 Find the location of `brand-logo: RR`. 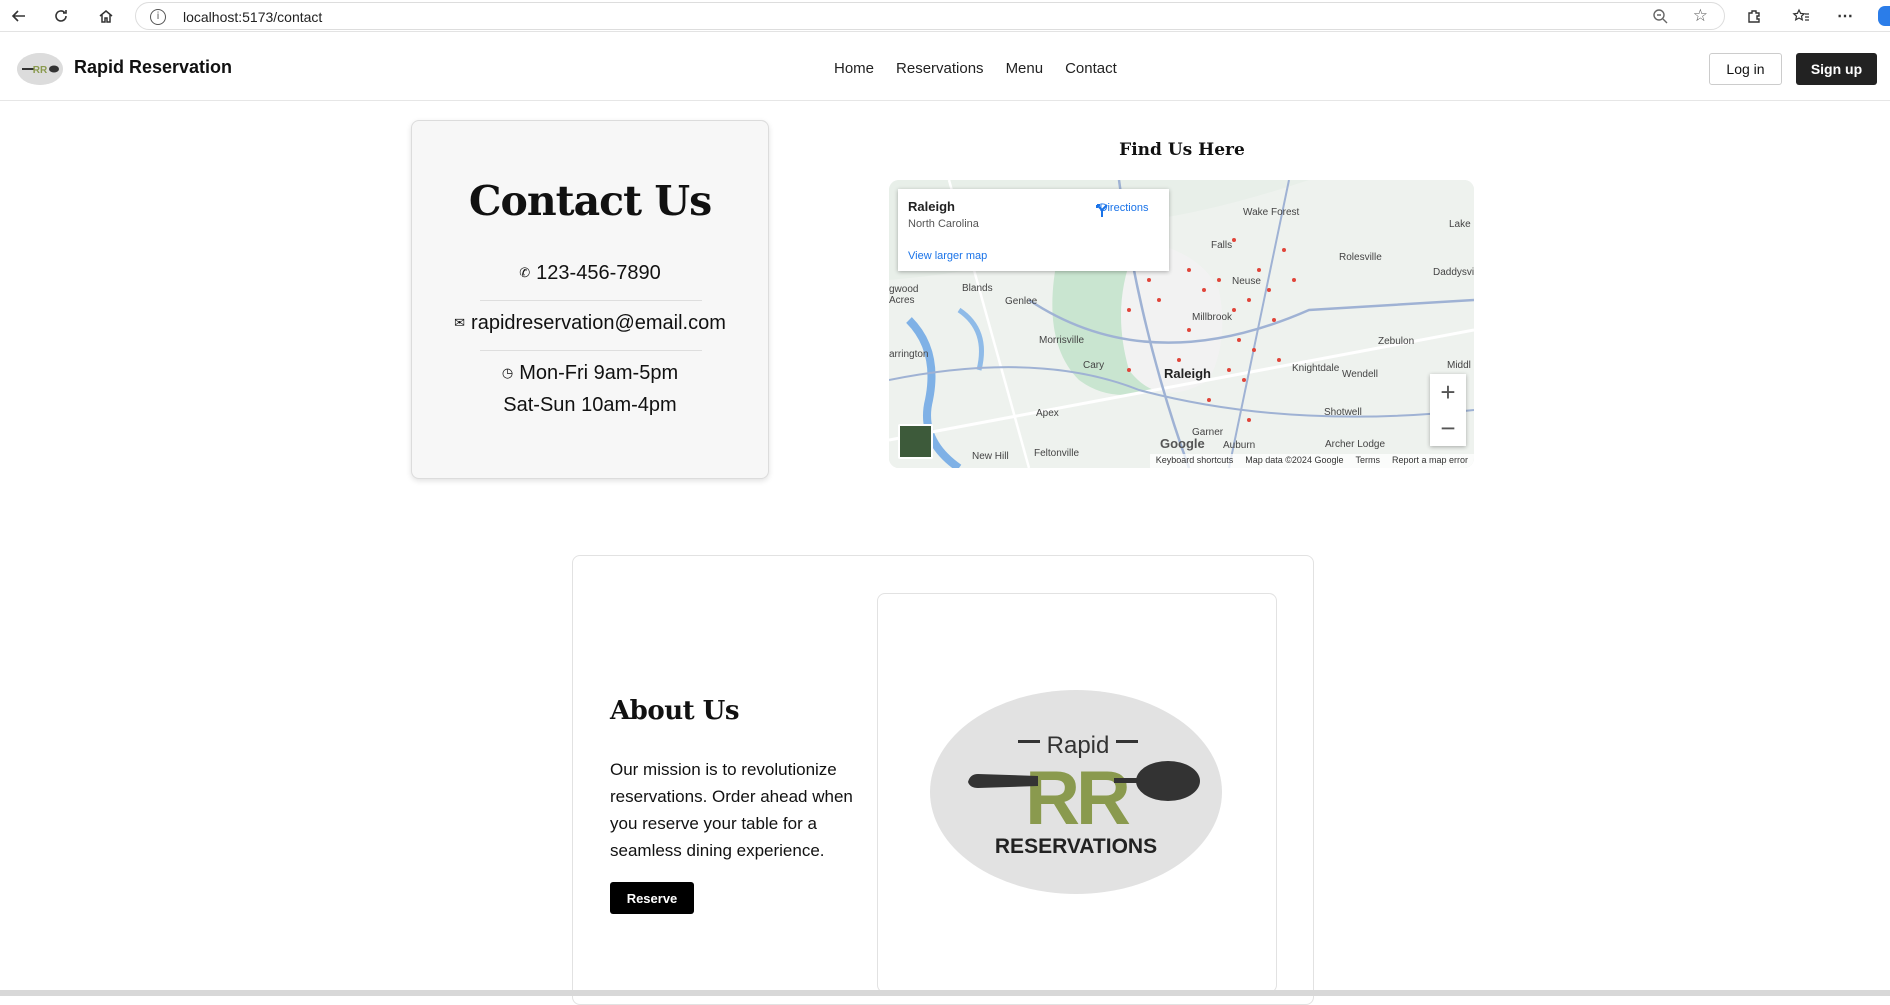

brand-logo: RR is located at coordinates (40, 69).